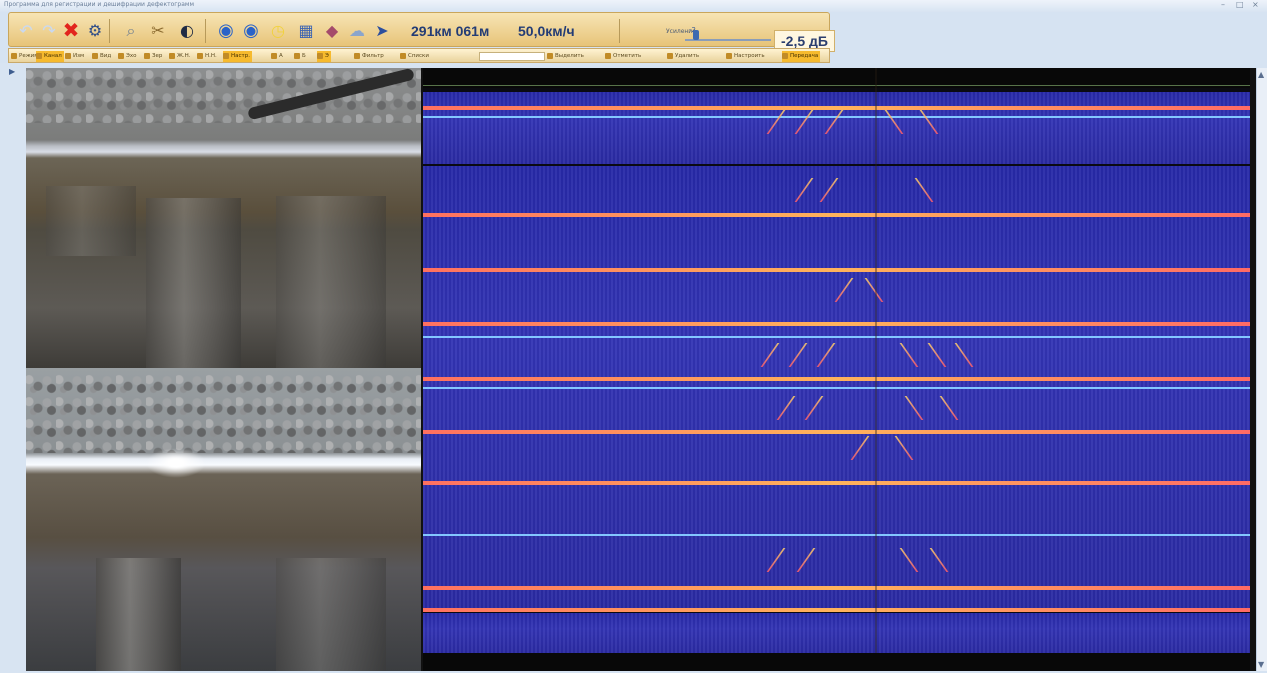 This screenshot has height=673, width=1267. Describe the element at coordinates (226, 31) in the screenshot. I see `back-icon: ◉` at that location.